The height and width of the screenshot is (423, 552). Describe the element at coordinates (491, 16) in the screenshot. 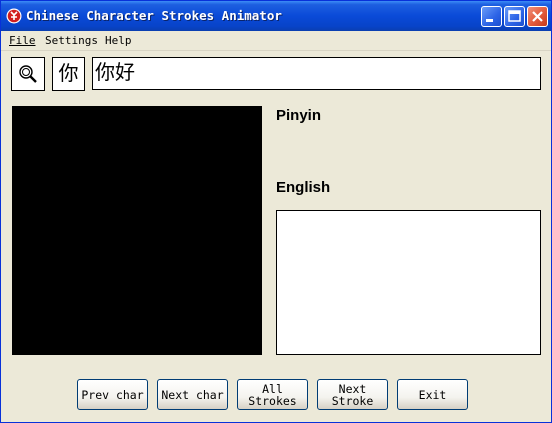

I see `minimize-button` at that location.